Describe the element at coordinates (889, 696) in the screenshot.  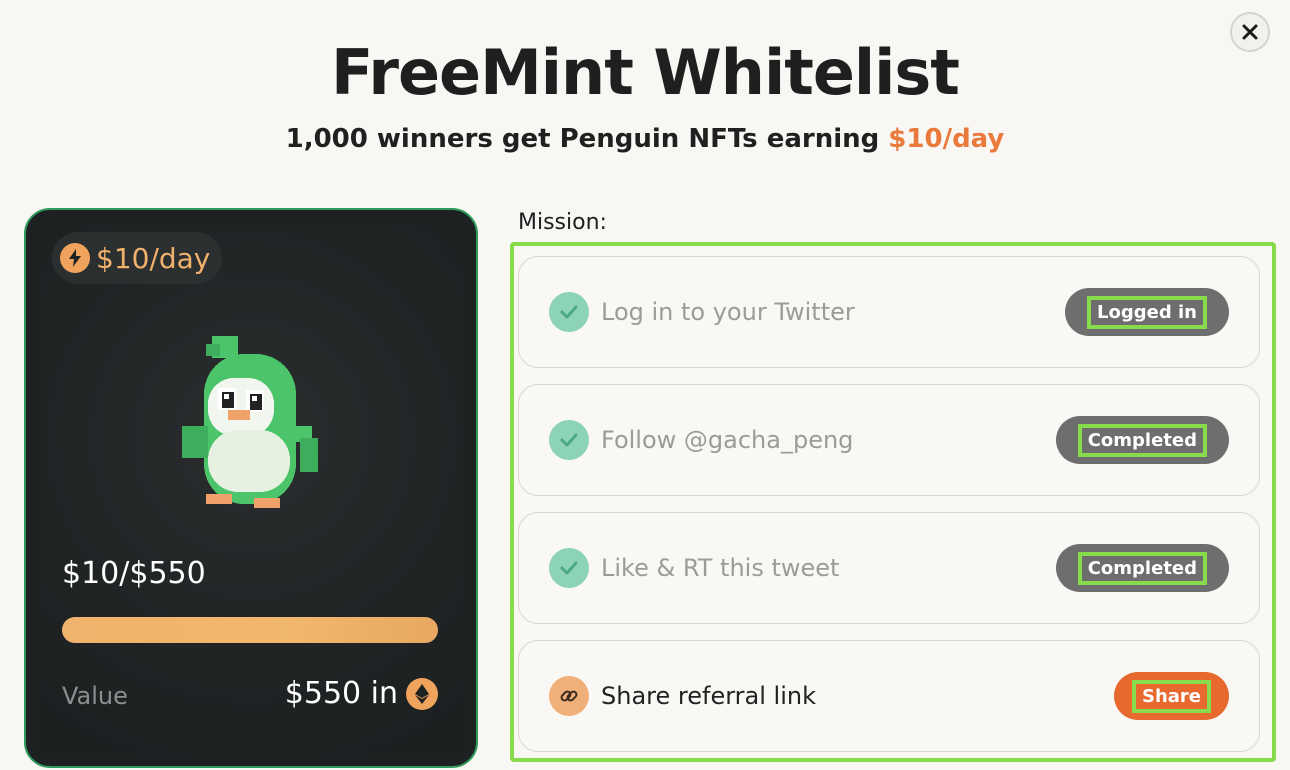
I see `mission-item-share-referral: Share referral link Share` at that location.